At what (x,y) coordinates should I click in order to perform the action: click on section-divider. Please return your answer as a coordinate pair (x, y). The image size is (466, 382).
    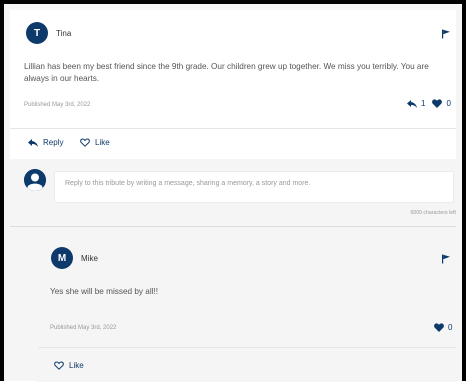
    Looking at the image, I should click on (233, 226).